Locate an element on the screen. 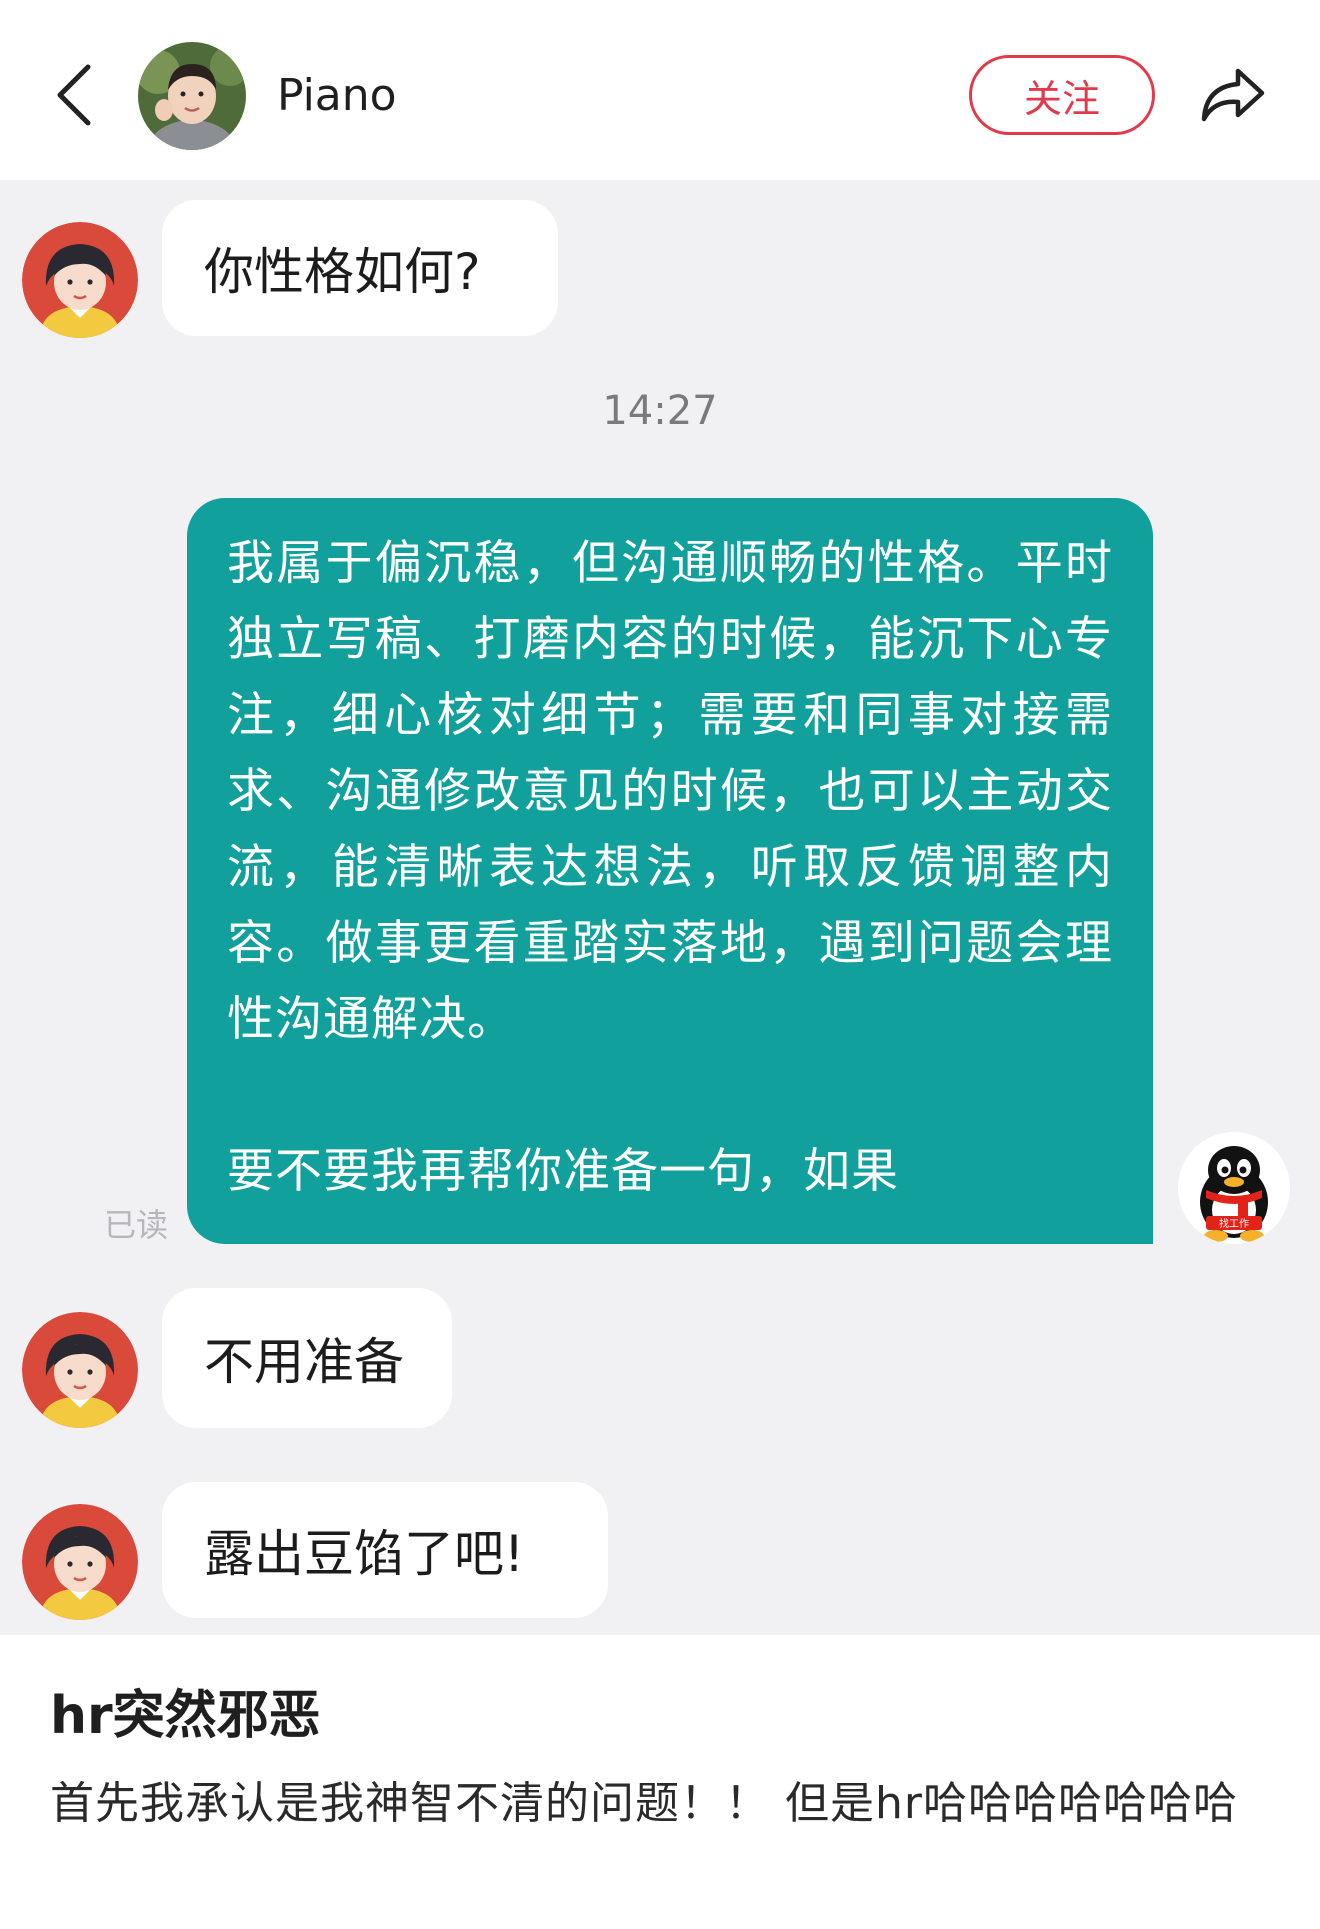  follow-button: 关注 is located at coordinates (1062, 95).